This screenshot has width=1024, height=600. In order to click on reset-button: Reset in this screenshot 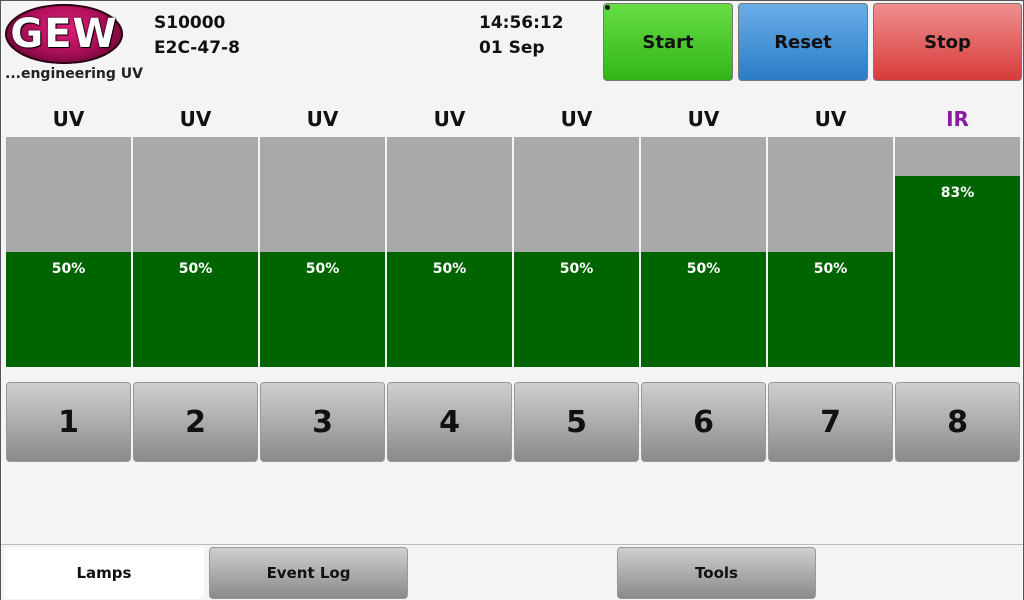, I will do `click(803, 42)`.